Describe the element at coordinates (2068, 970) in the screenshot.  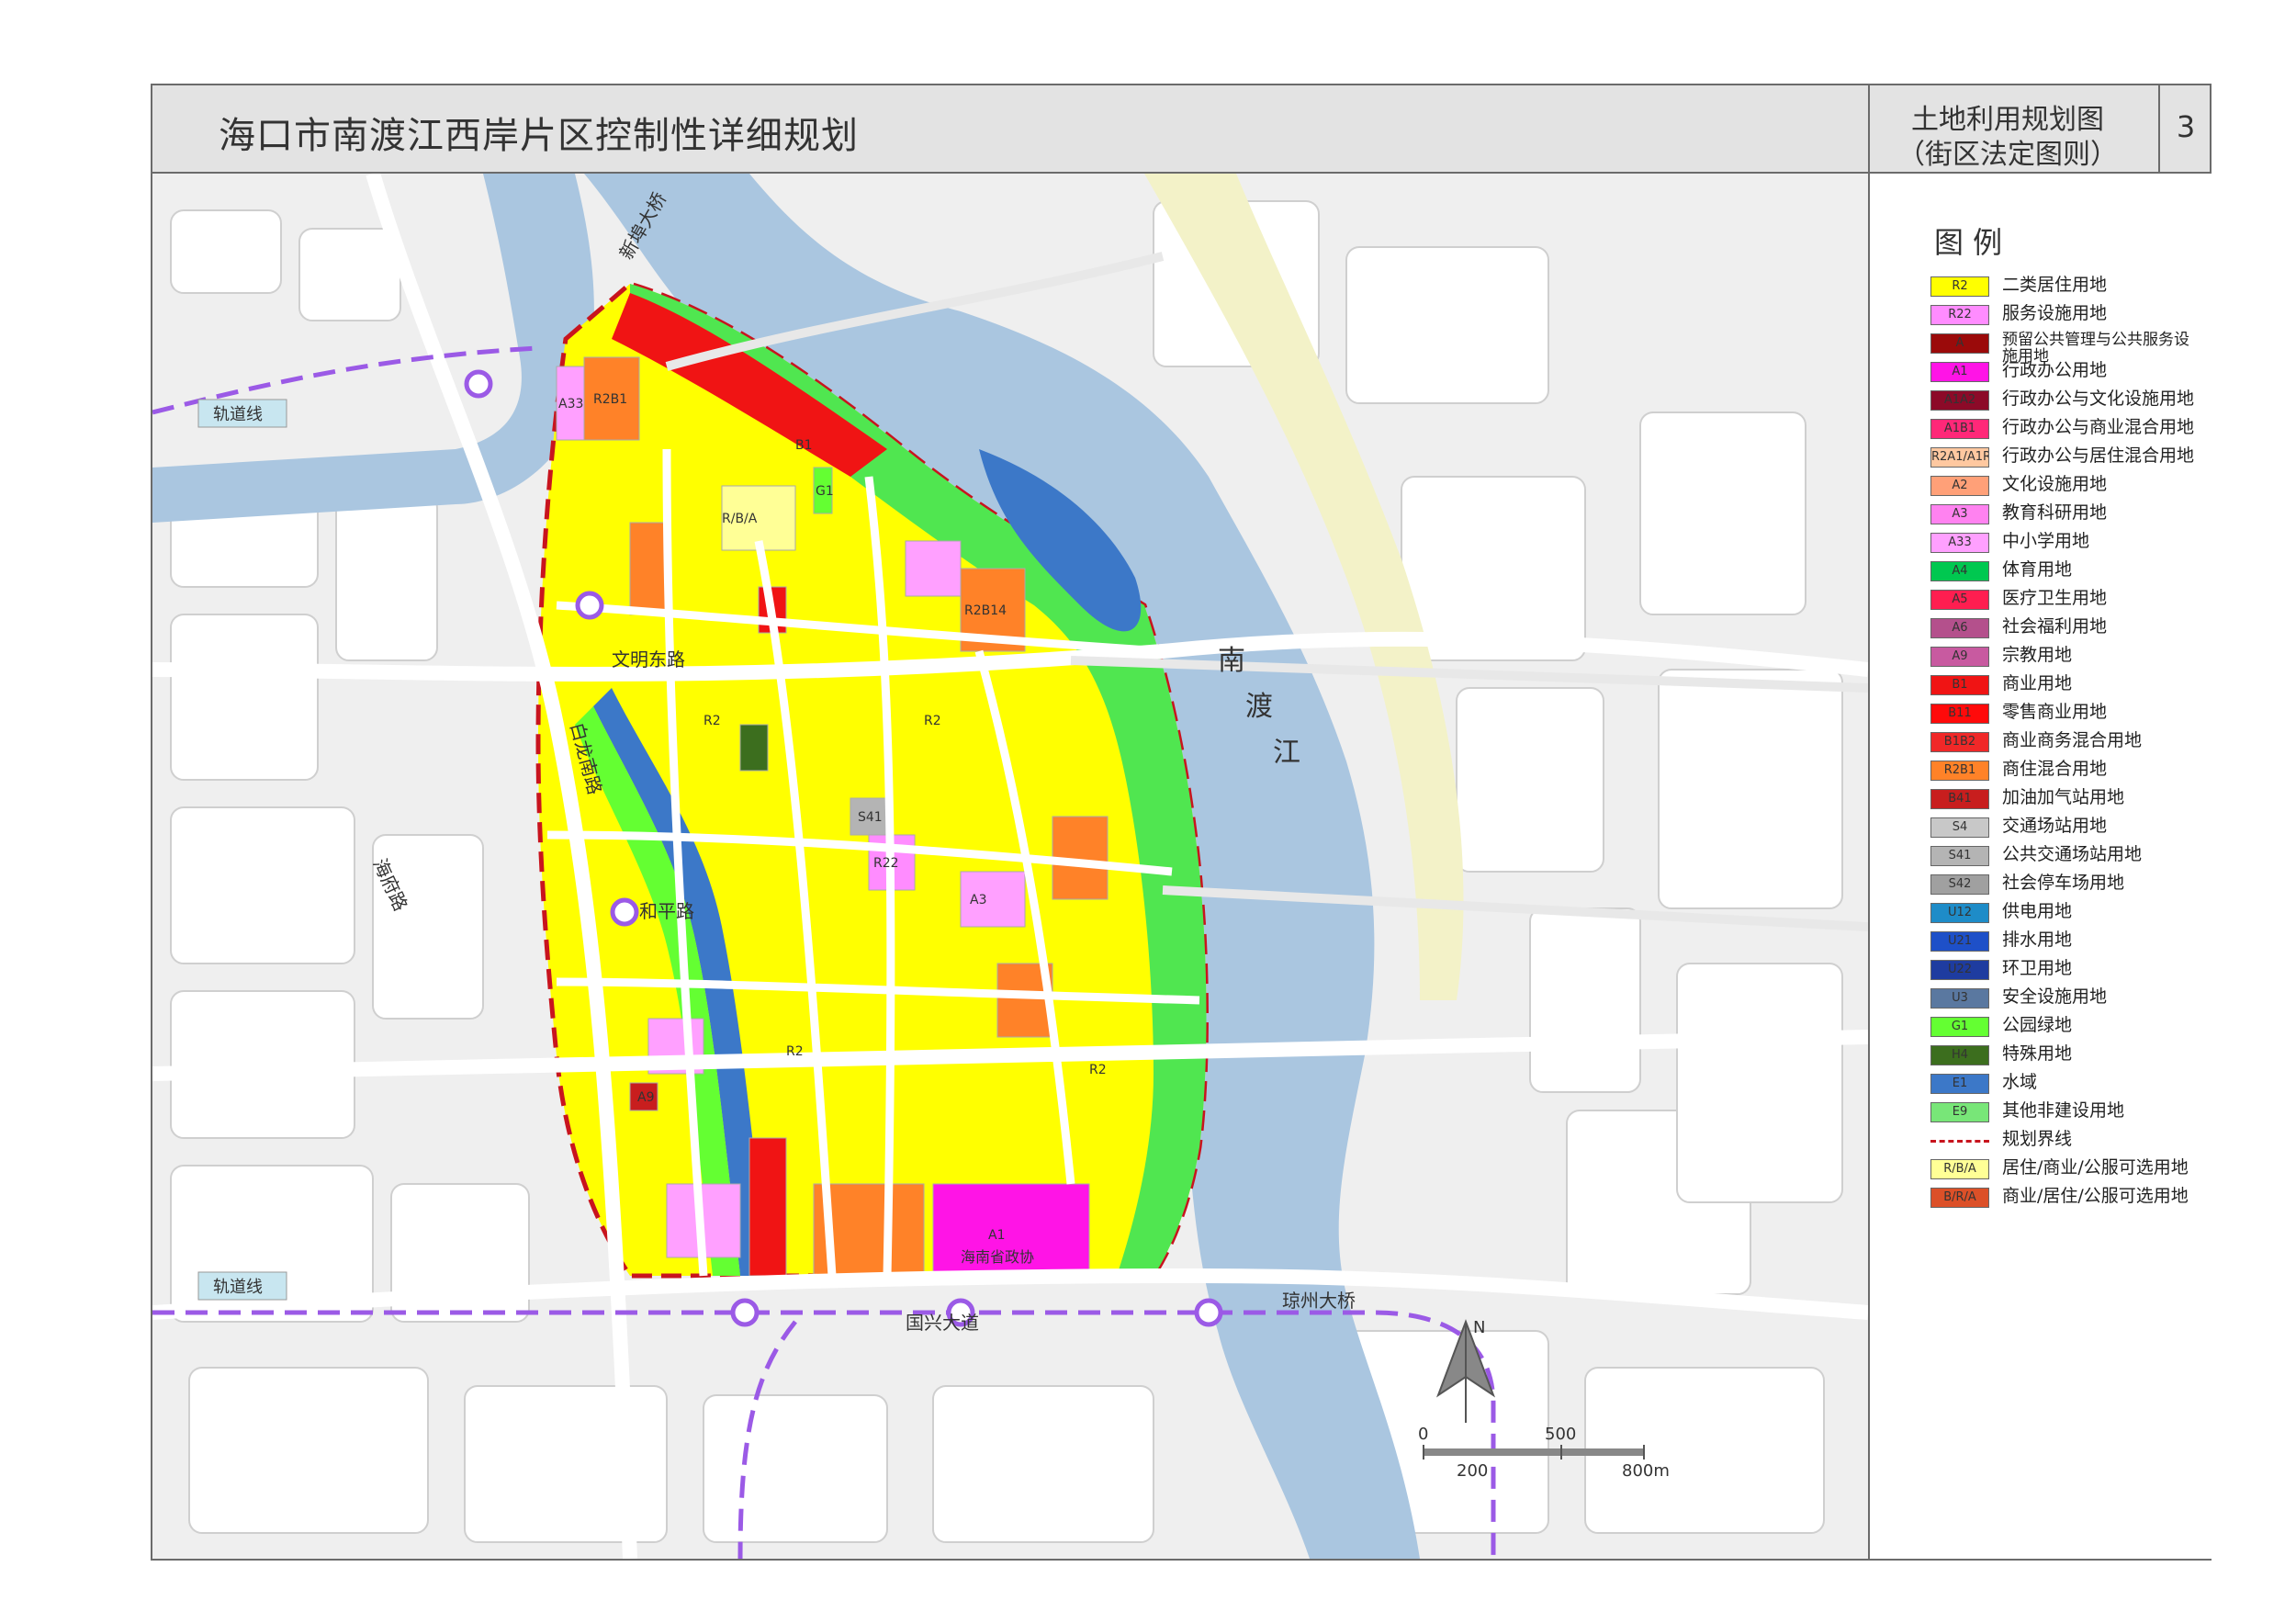
I see `legend-item: U22 环卫用地` at that location.